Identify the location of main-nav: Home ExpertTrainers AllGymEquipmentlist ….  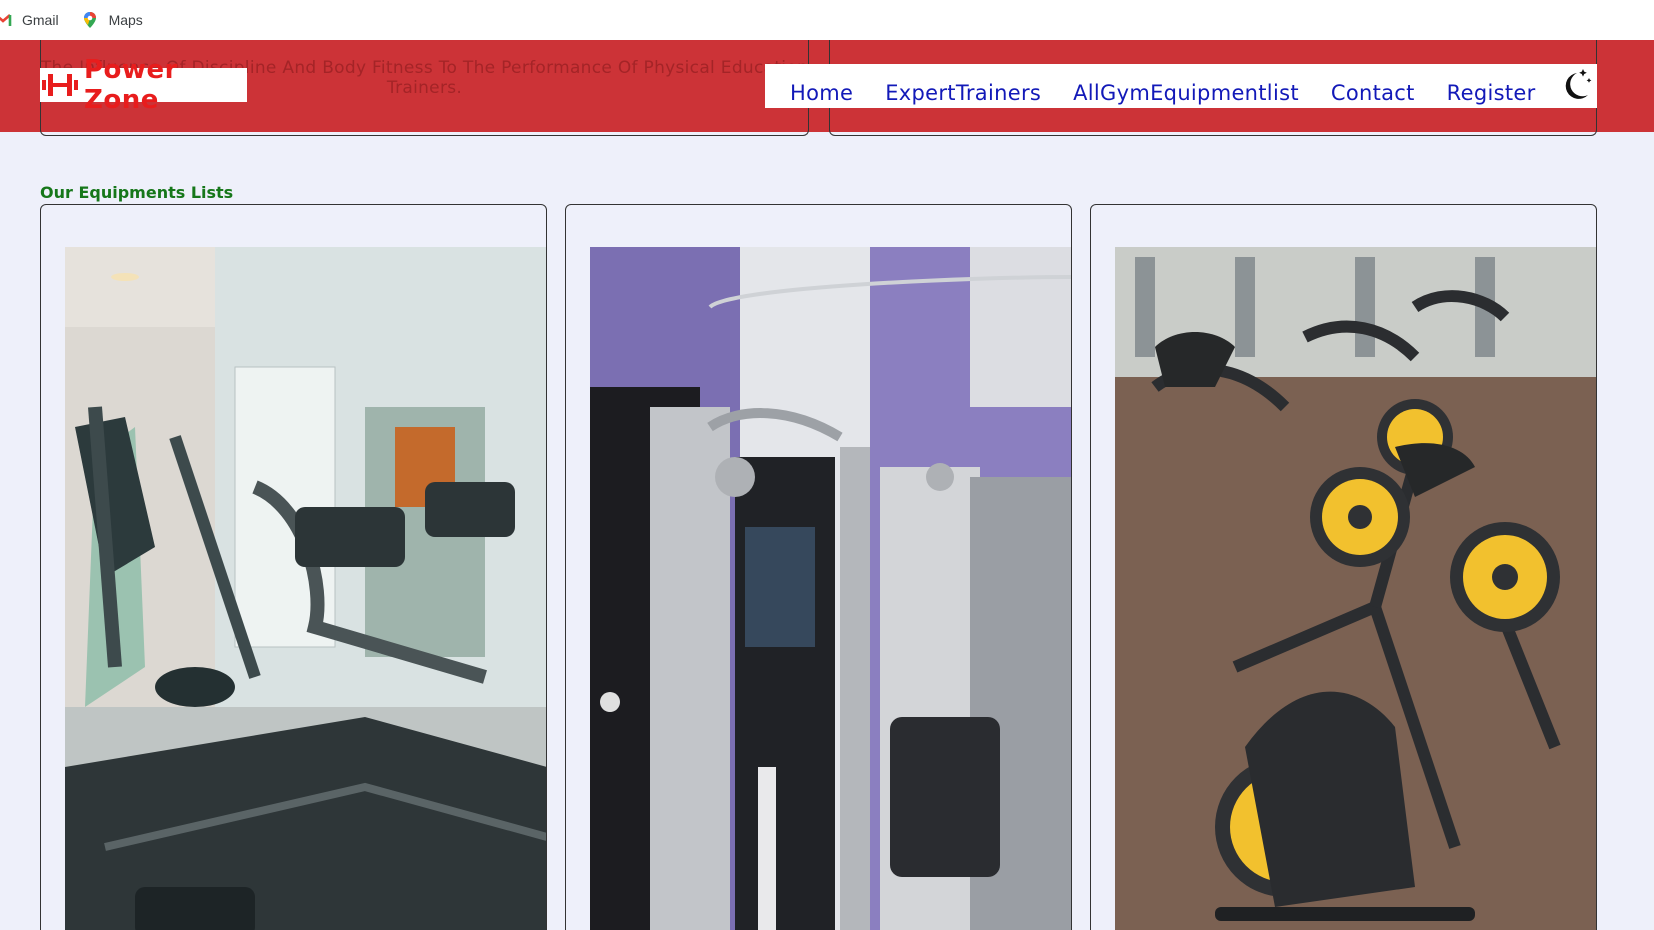
(1181, 86).